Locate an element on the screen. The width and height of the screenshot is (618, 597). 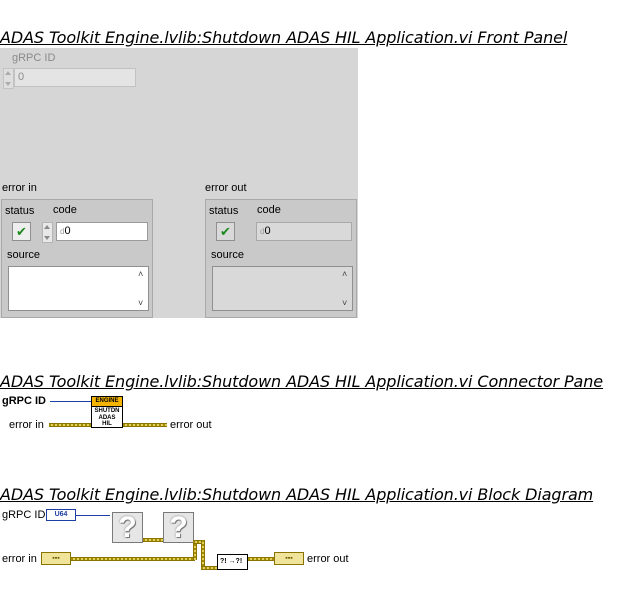
icon-banner: ENGINE is located at coordinates (107, 402).